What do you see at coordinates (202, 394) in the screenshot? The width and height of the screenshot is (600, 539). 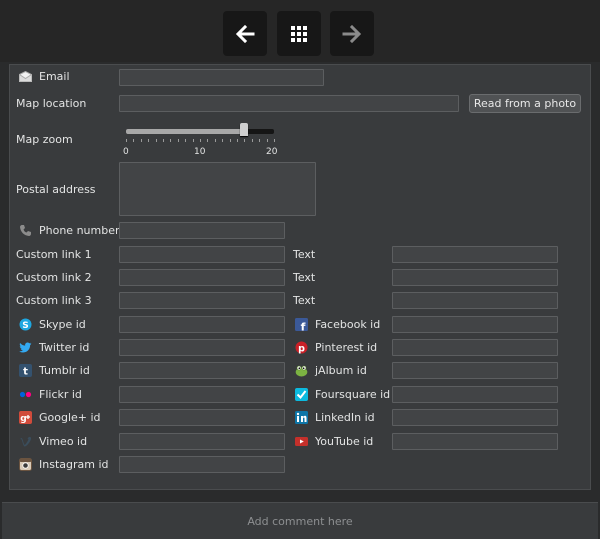 I see `flickr-field` at bounding box center [202, 394].